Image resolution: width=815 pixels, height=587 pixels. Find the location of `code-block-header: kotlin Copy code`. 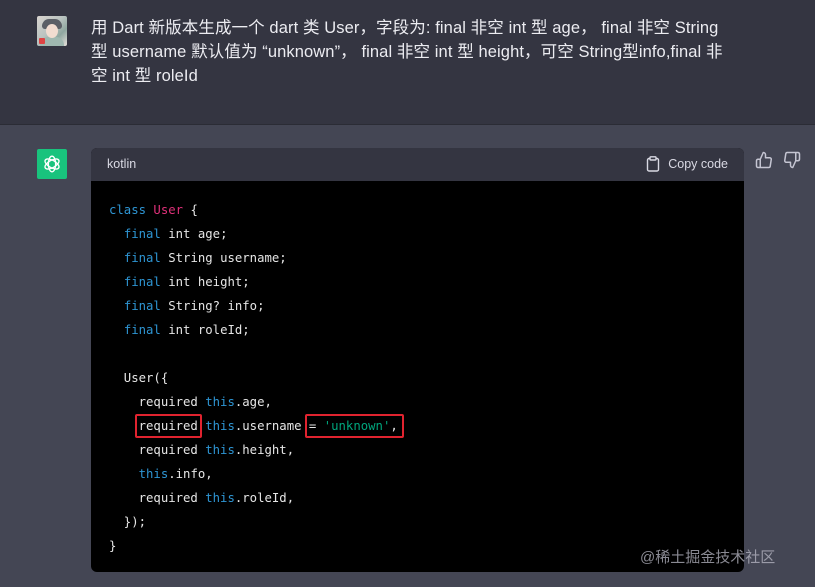

code-block-header: kotlin Copy code is located at coordinates (417, 164).